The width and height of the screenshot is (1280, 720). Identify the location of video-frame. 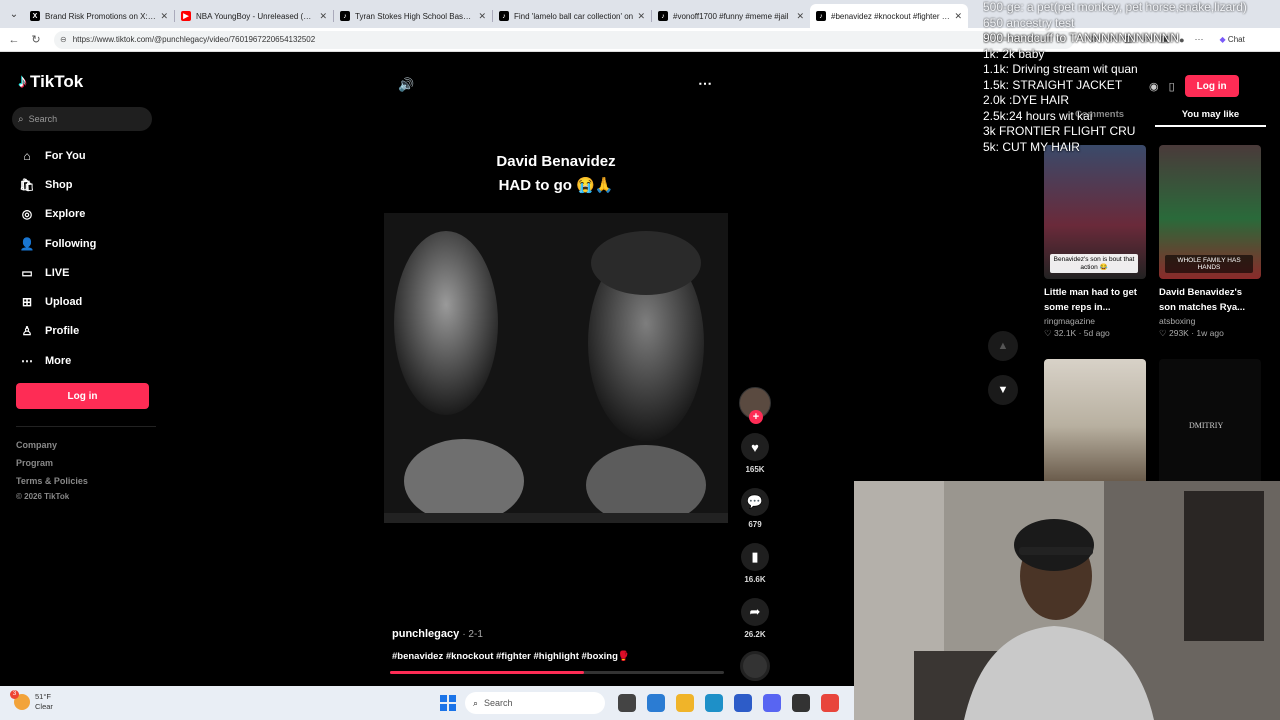
(556, 368).